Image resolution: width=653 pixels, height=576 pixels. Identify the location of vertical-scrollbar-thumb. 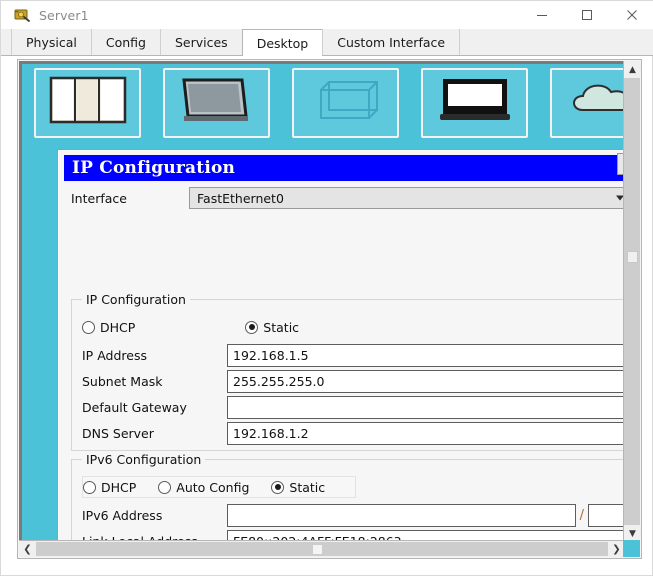
(632, 257).